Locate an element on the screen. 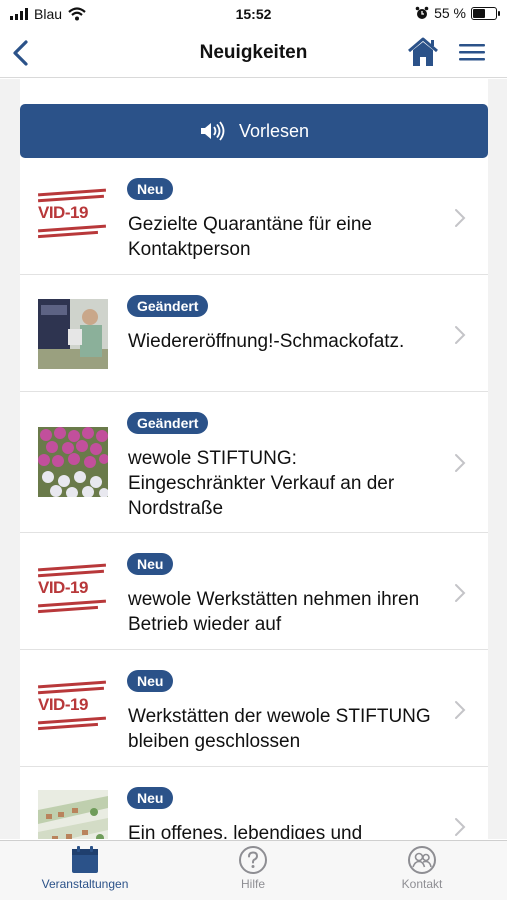  battery-percent: 55 % is located at coordinates (450, 13).